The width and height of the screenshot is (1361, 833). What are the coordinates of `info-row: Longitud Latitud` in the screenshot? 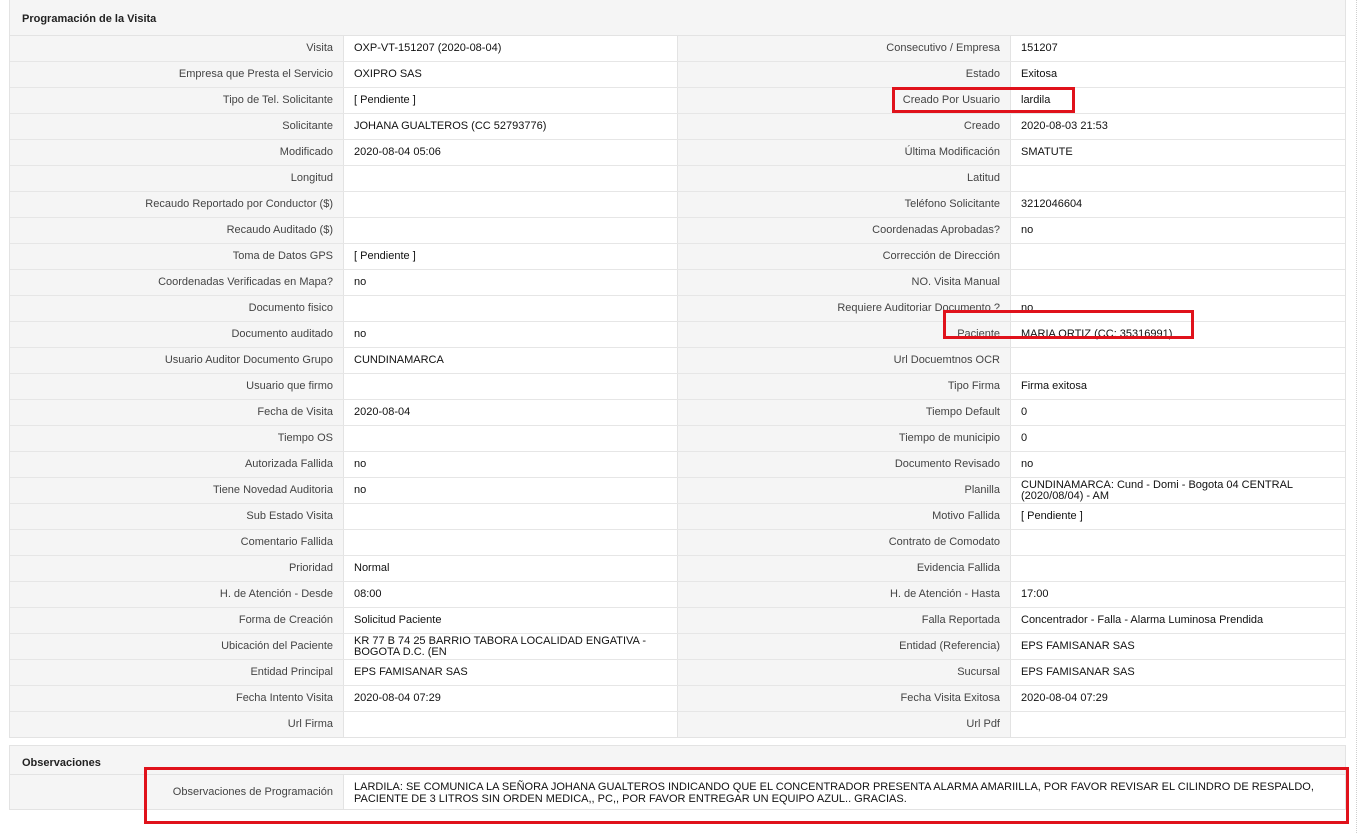 It's located at (677, 179).